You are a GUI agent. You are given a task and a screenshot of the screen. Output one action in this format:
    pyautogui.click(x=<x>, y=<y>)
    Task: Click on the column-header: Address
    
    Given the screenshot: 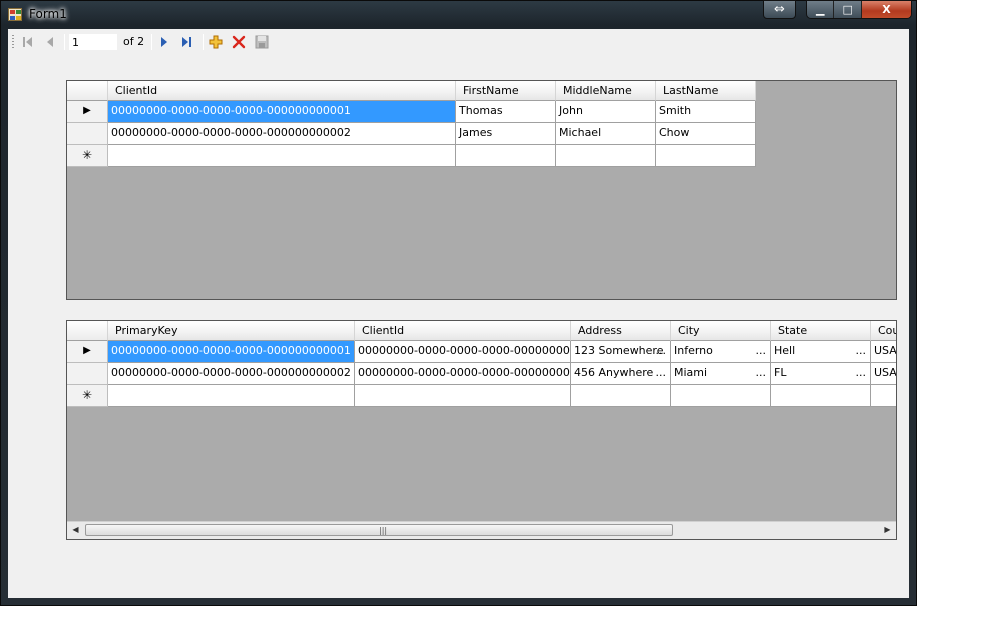 What is the action you would take?
    pyautogui.click(x=621, y=331)
    